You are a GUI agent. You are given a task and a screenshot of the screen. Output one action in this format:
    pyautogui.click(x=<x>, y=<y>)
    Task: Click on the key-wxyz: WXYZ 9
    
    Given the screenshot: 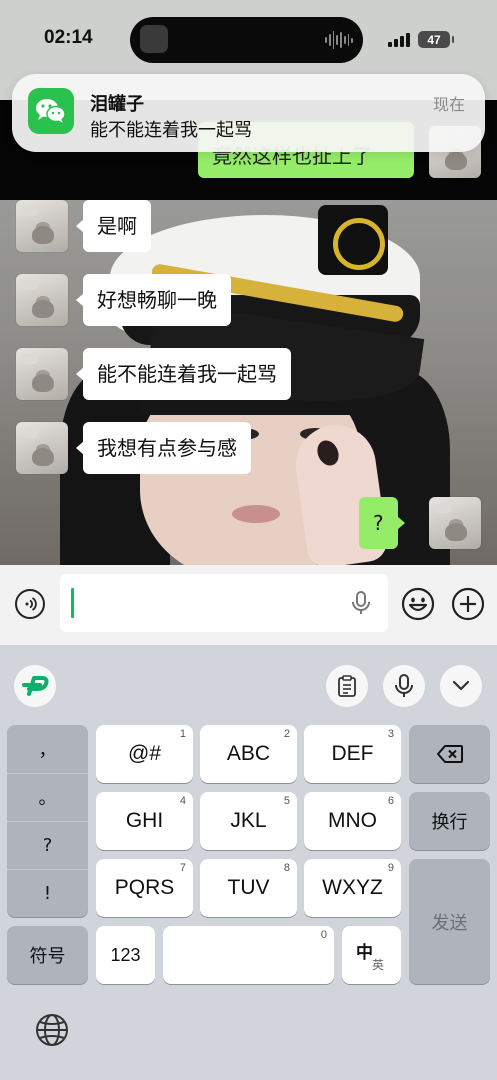 What is the action you would take?
    pyautogui.click(x=352, y=888)
    